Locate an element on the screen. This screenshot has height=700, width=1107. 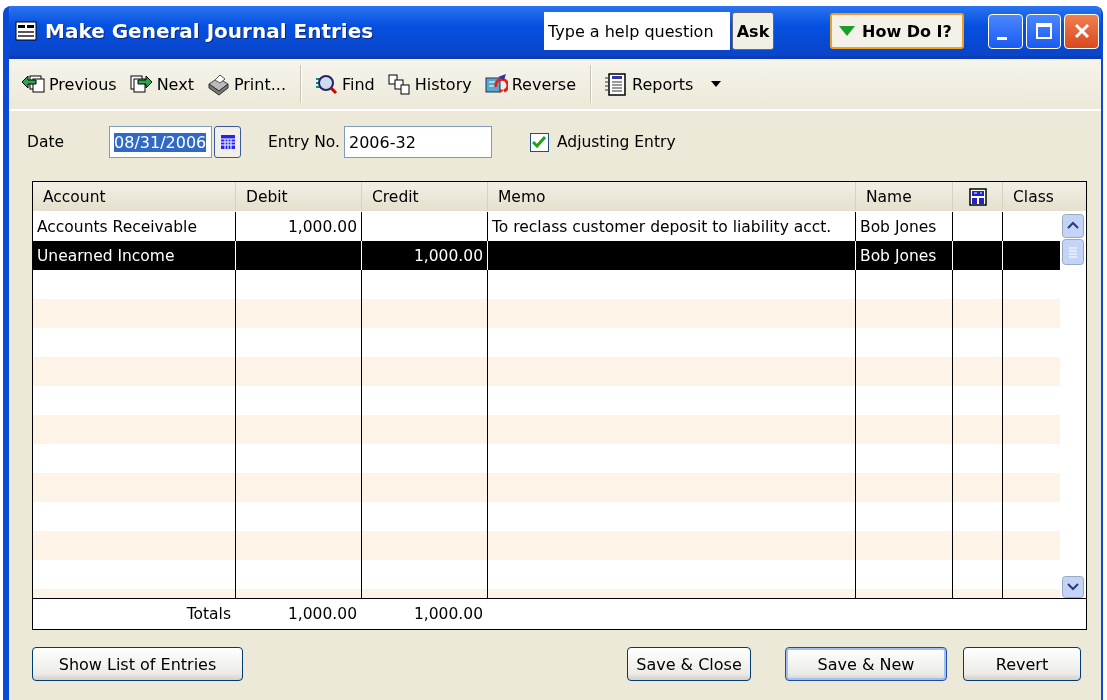
table-cell: Bob Jones is located at coordinates (903, 255).